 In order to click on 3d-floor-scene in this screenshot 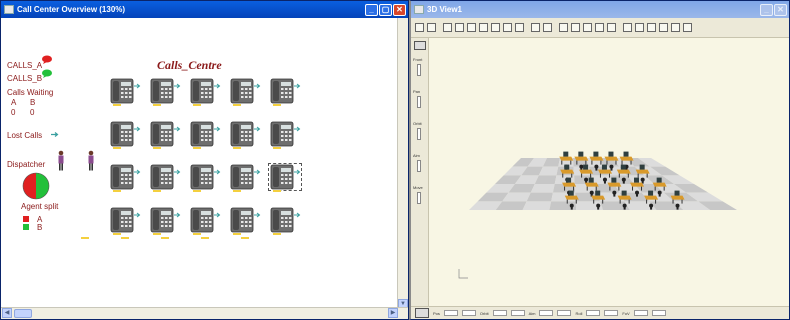, I will do `click(603, 180)`.